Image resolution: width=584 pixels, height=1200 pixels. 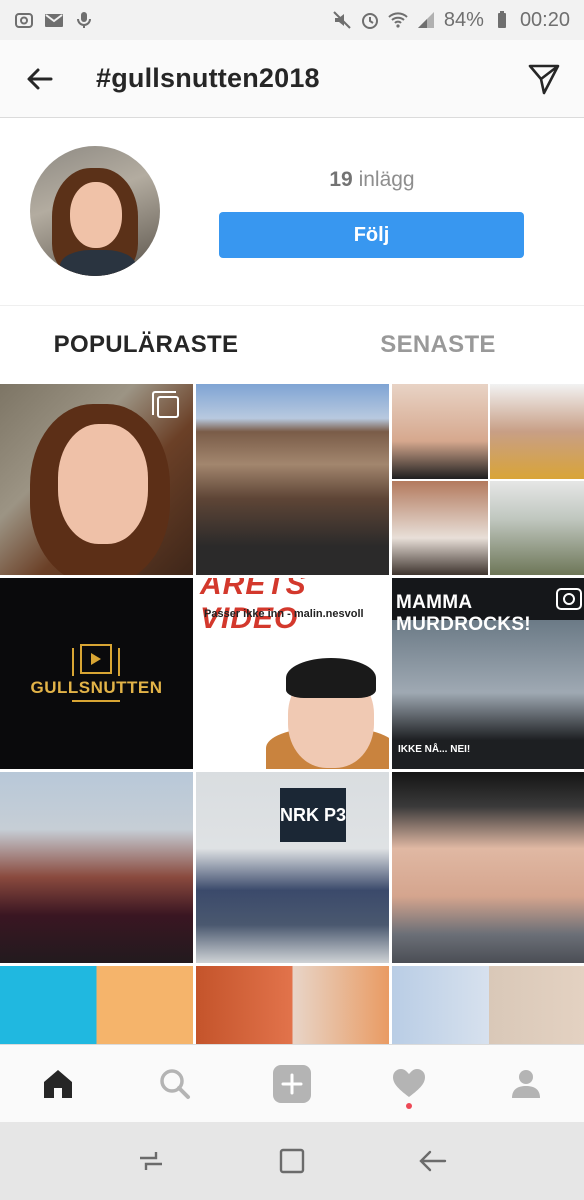 I want to click on recent-apps-button, so click(x=151, y=1161).